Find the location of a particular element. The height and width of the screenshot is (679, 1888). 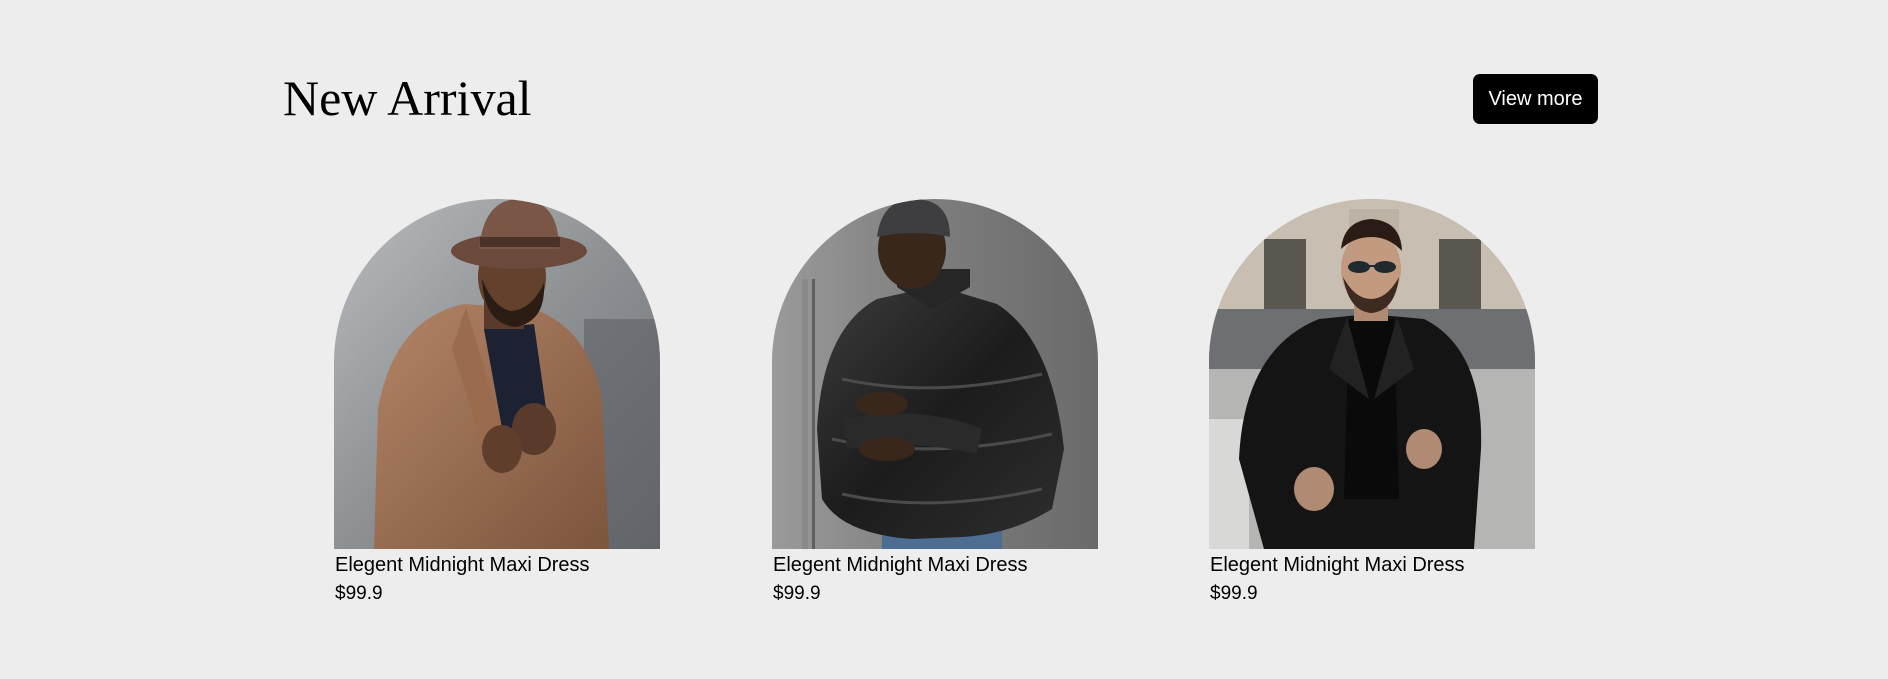

section-title: New Arrival is located at coordinates (407, 98).